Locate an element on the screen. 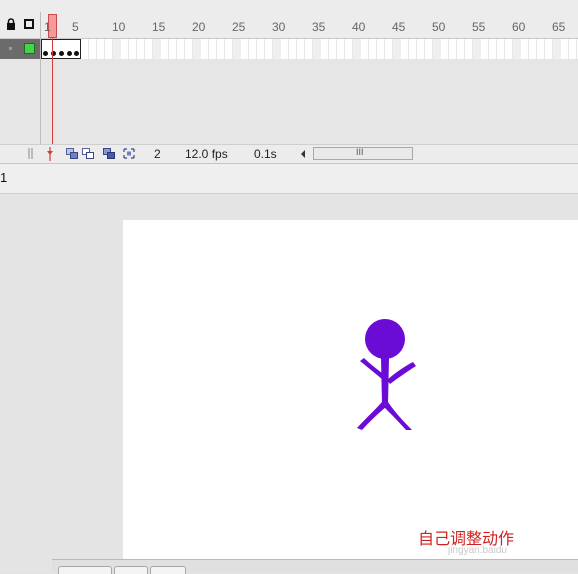  scene-label: 1 is located at coordinates (3, 177).